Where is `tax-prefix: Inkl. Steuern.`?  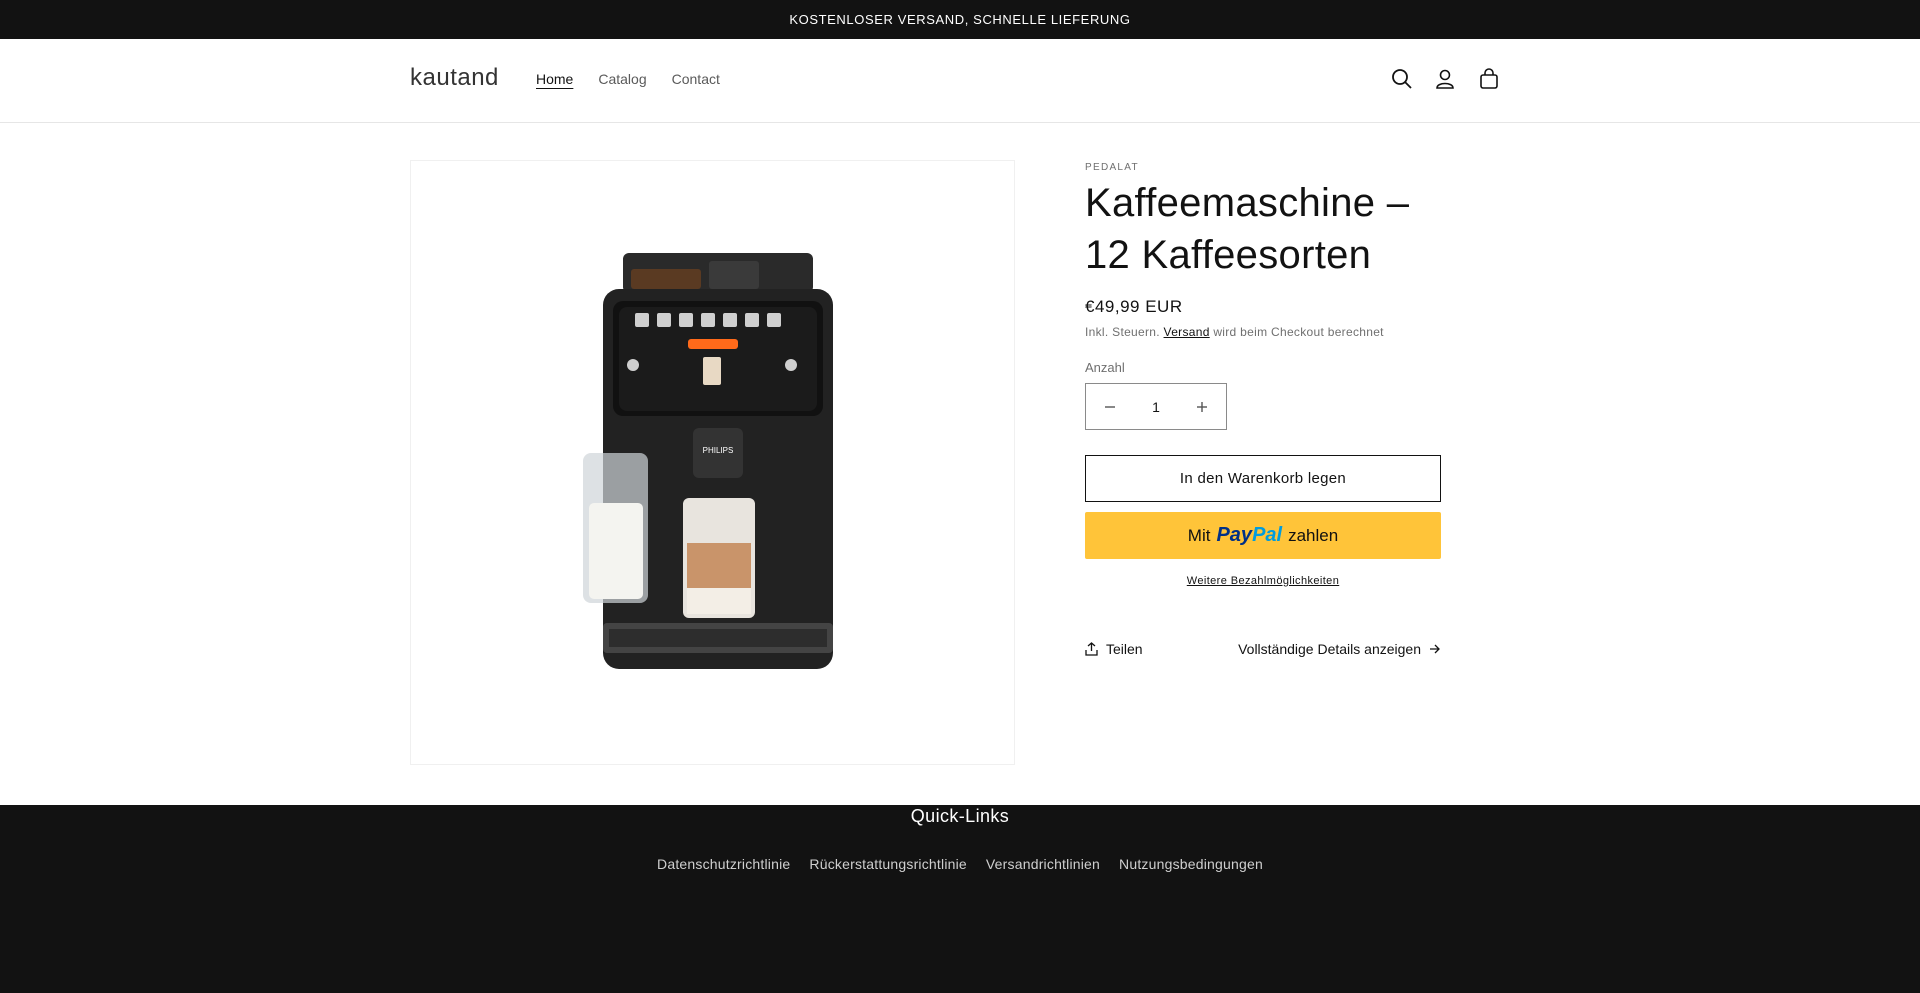
tax-prefix: Inkl. Steuern. is located at coordinates (1122, 332).